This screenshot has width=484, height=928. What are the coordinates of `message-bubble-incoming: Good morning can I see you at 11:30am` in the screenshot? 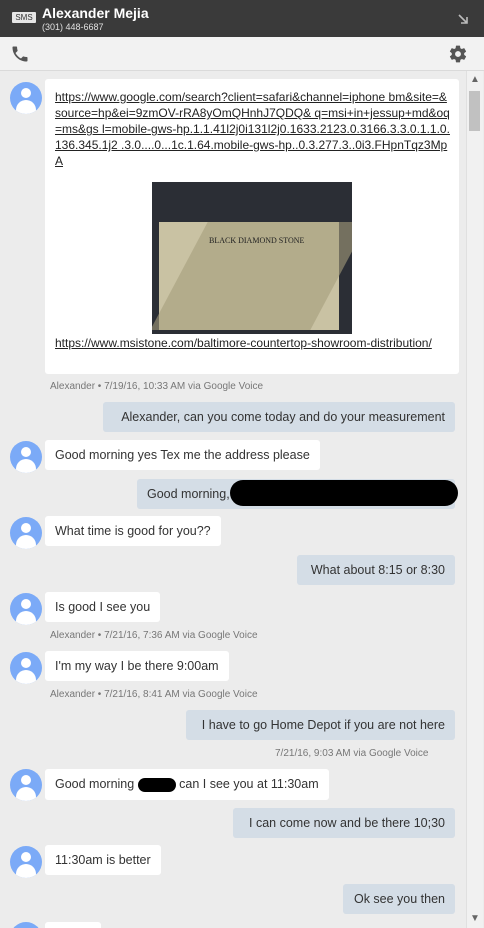 It's located at (187, 784).